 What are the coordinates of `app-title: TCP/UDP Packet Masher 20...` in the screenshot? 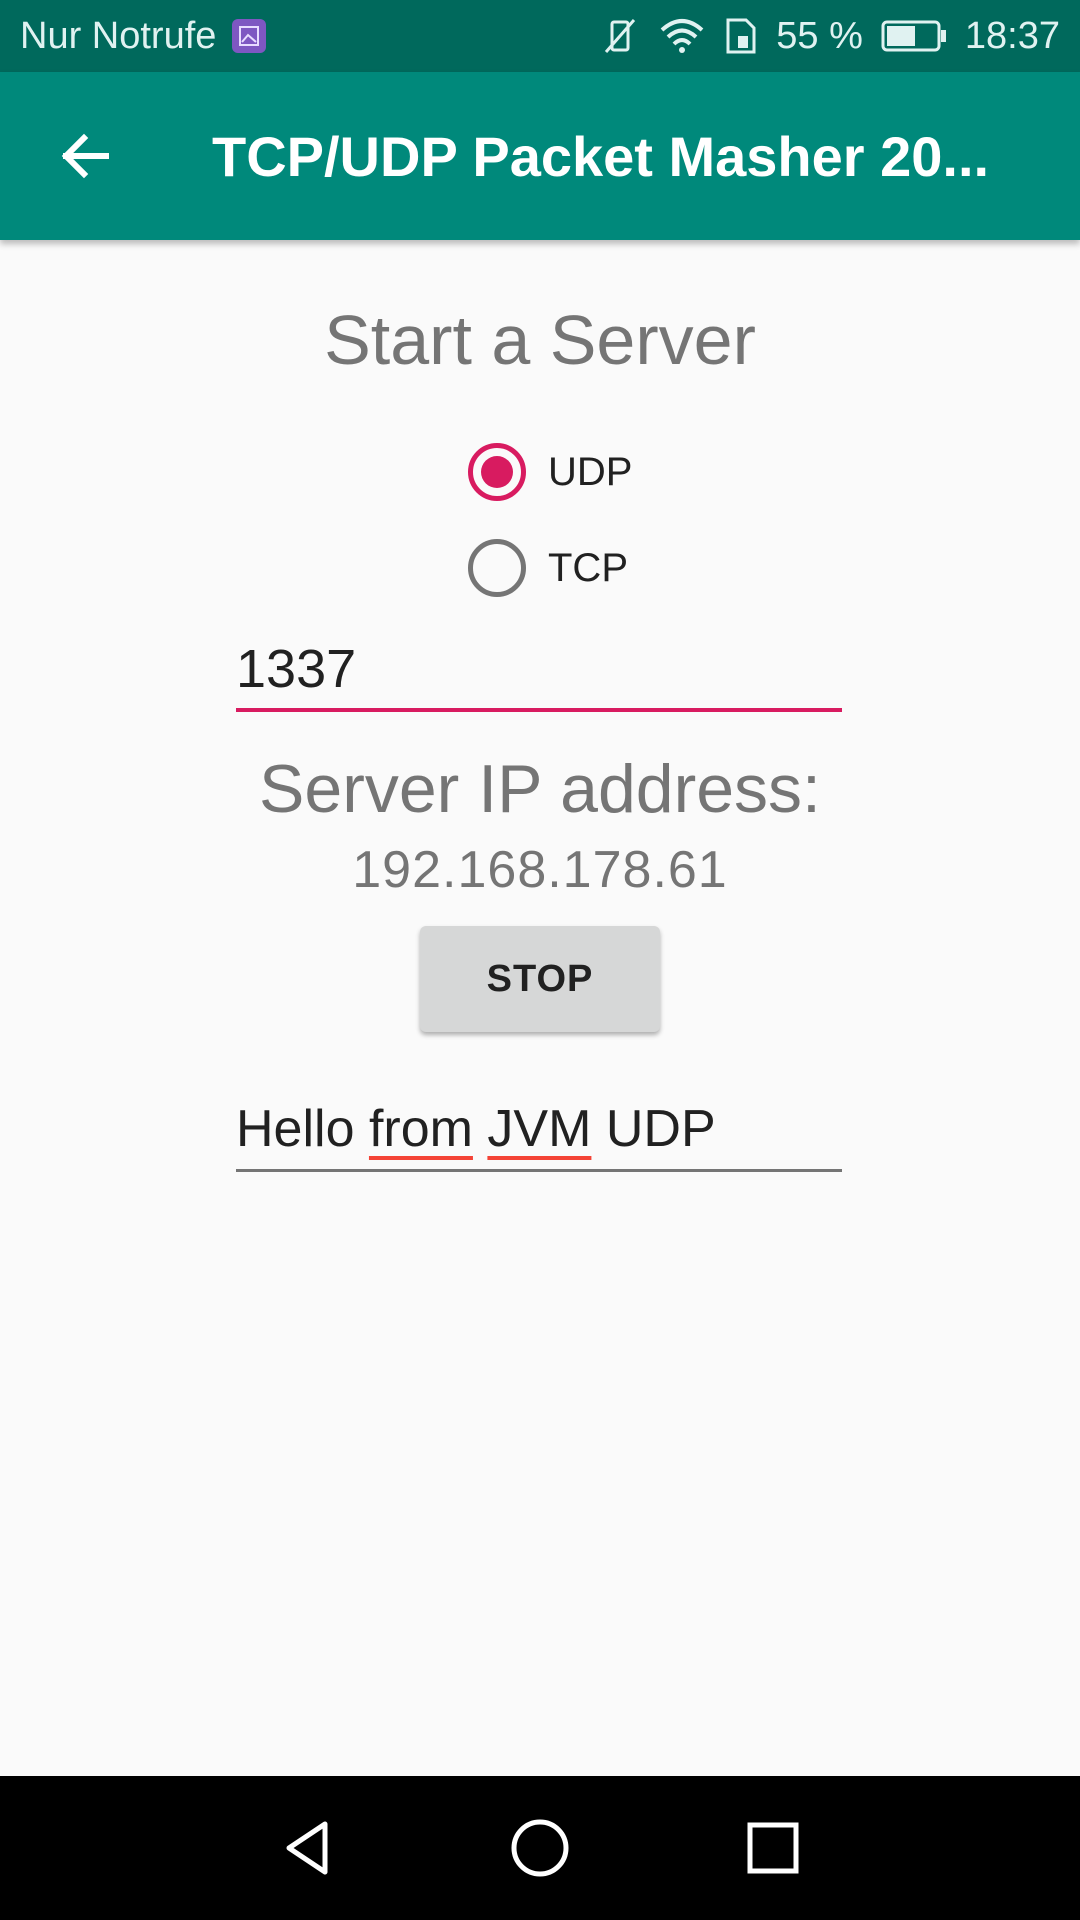 It's located at (601, 156).